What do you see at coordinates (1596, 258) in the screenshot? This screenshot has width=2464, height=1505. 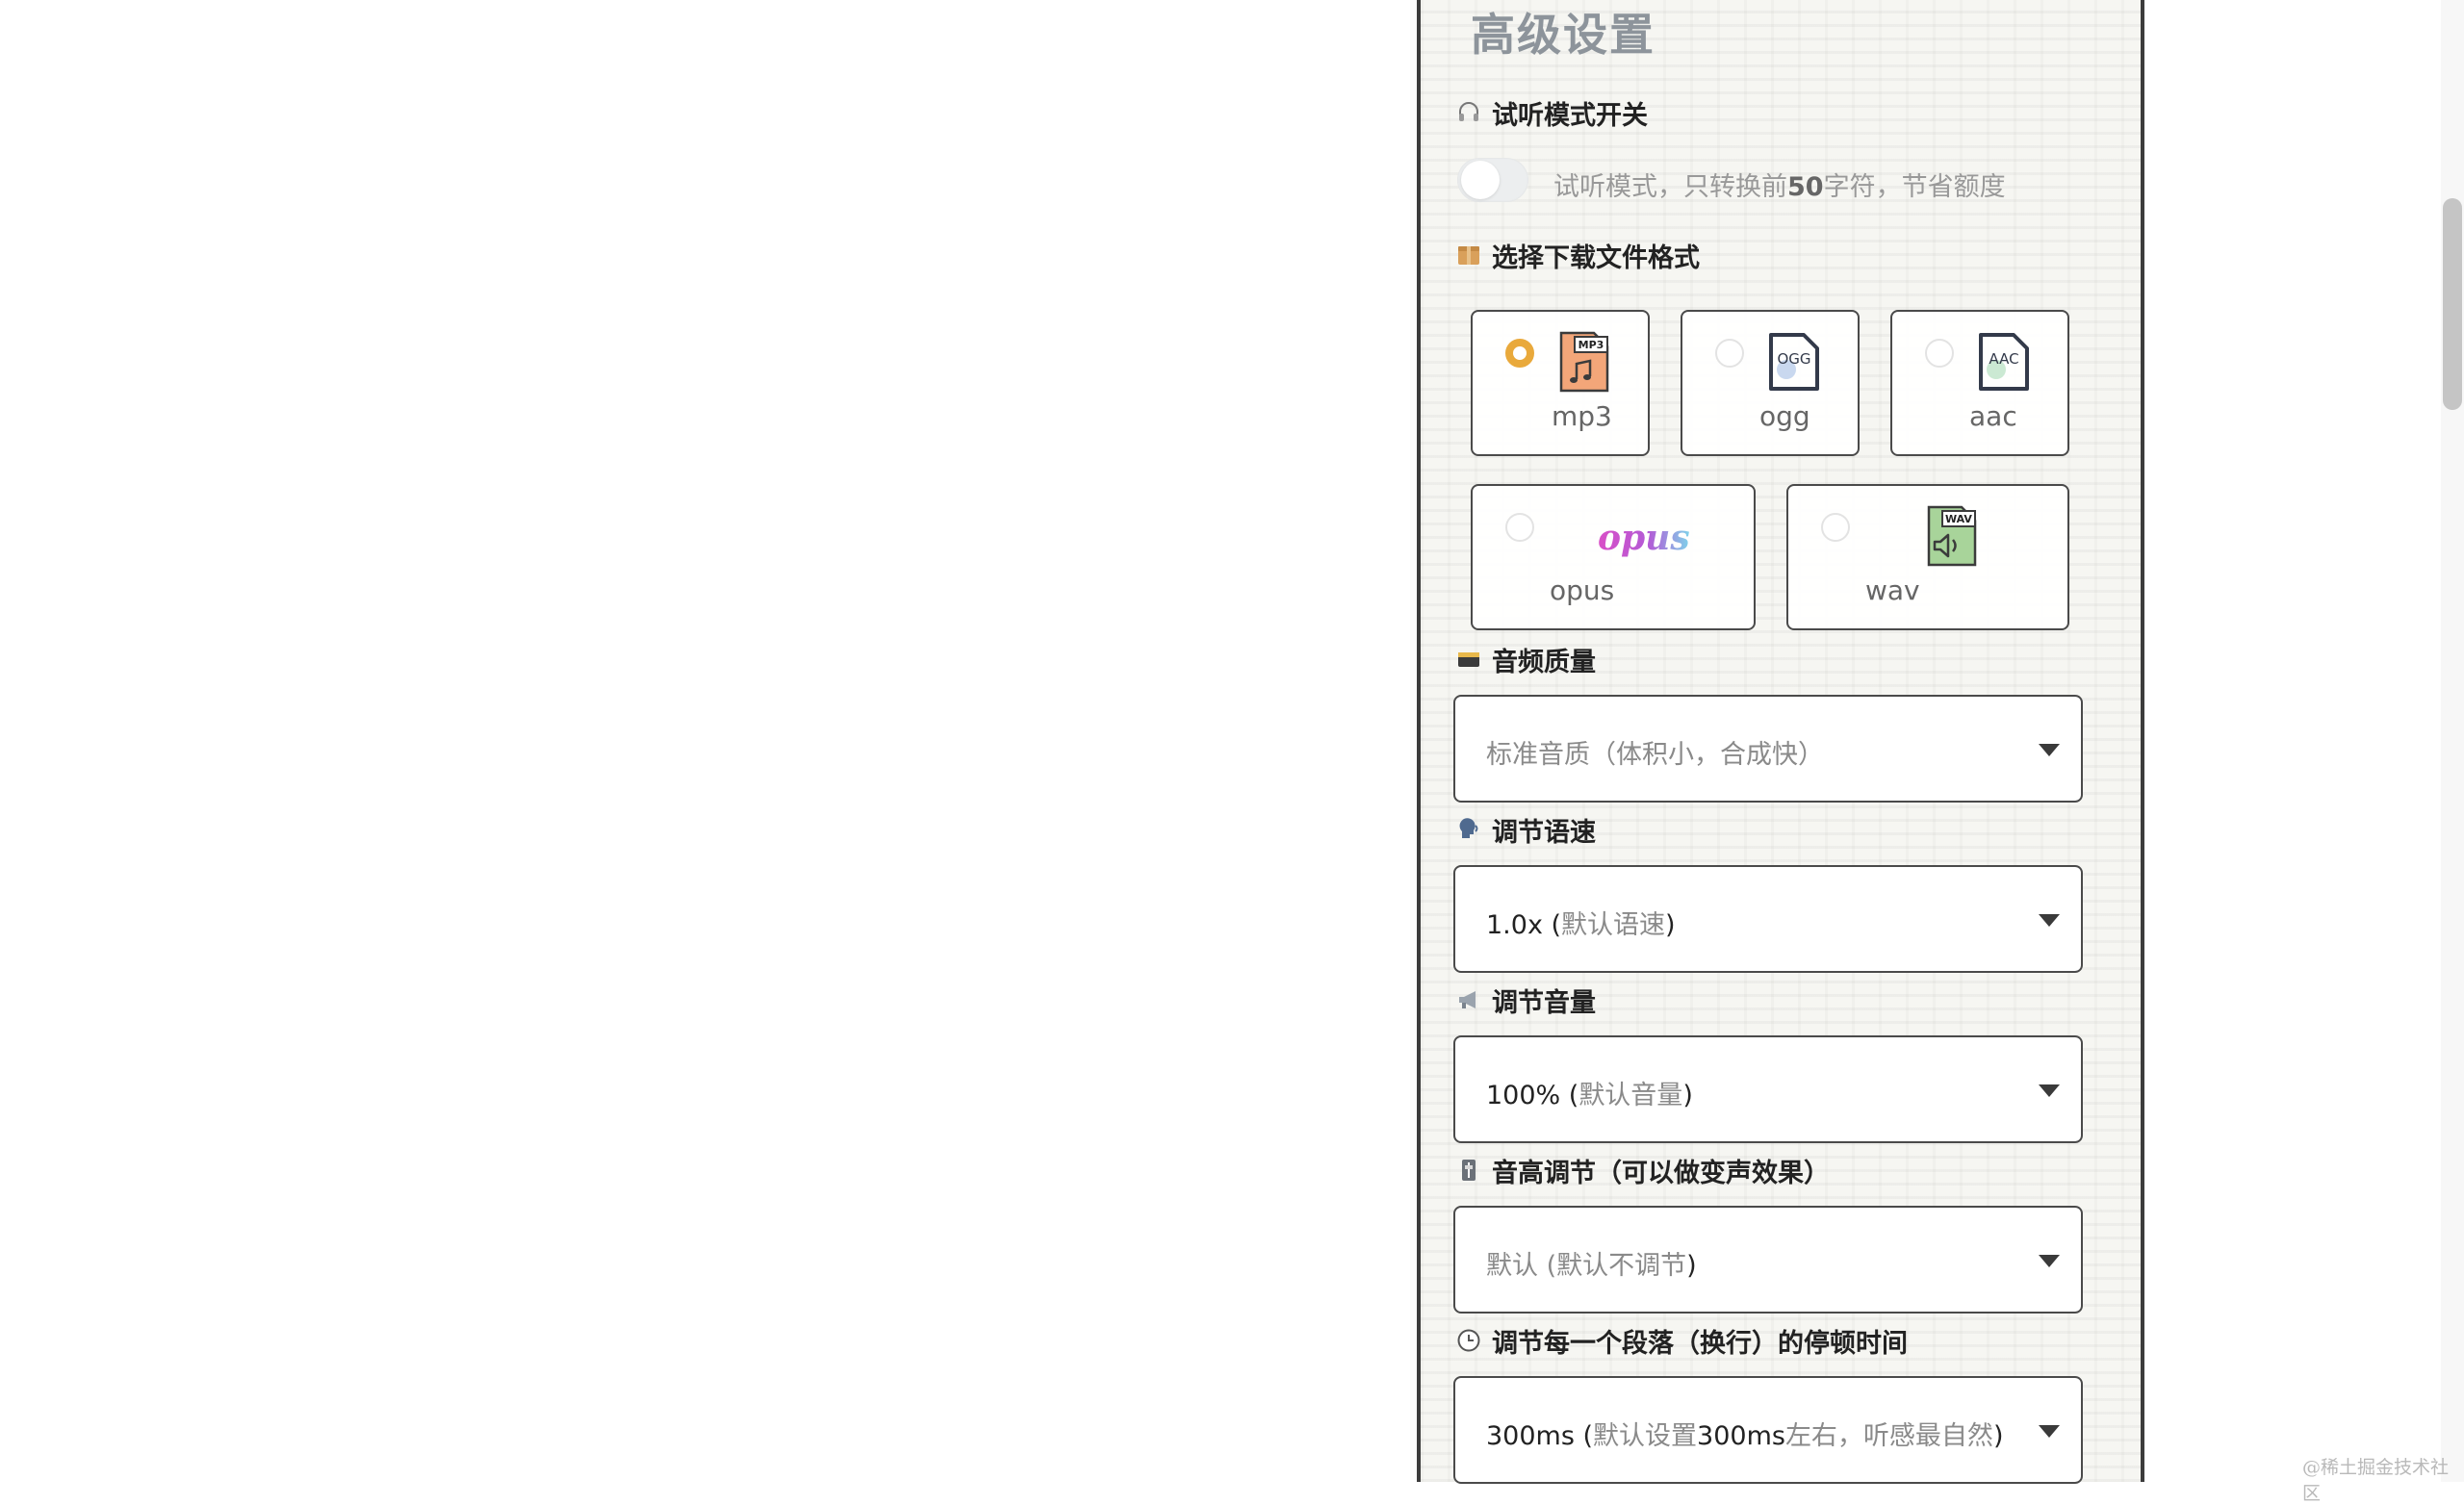 I see `format-label-text: 选择下载文件格式` at bounding box center [1596, 258].